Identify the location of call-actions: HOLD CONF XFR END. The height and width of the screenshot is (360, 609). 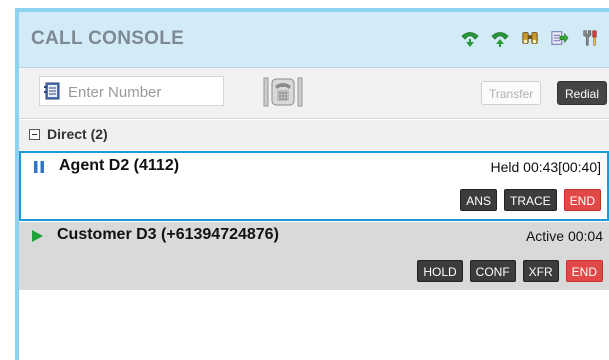
(510, 271).